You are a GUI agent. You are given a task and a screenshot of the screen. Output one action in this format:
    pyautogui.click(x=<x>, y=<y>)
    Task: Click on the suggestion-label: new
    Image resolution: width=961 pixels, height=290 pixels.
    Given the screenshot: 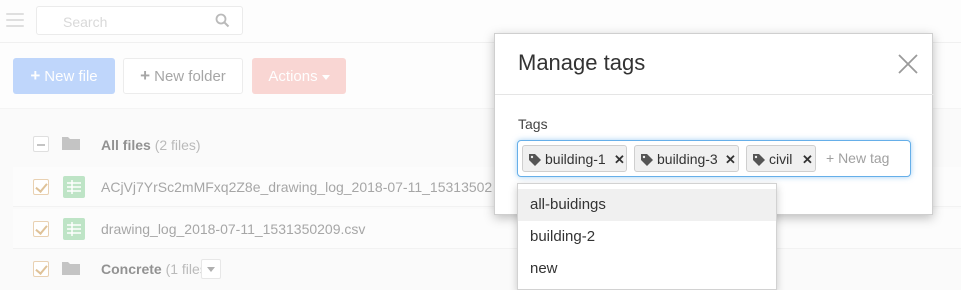 What is the action you would take?
    pyautogui.click(x=544, y=268)
    